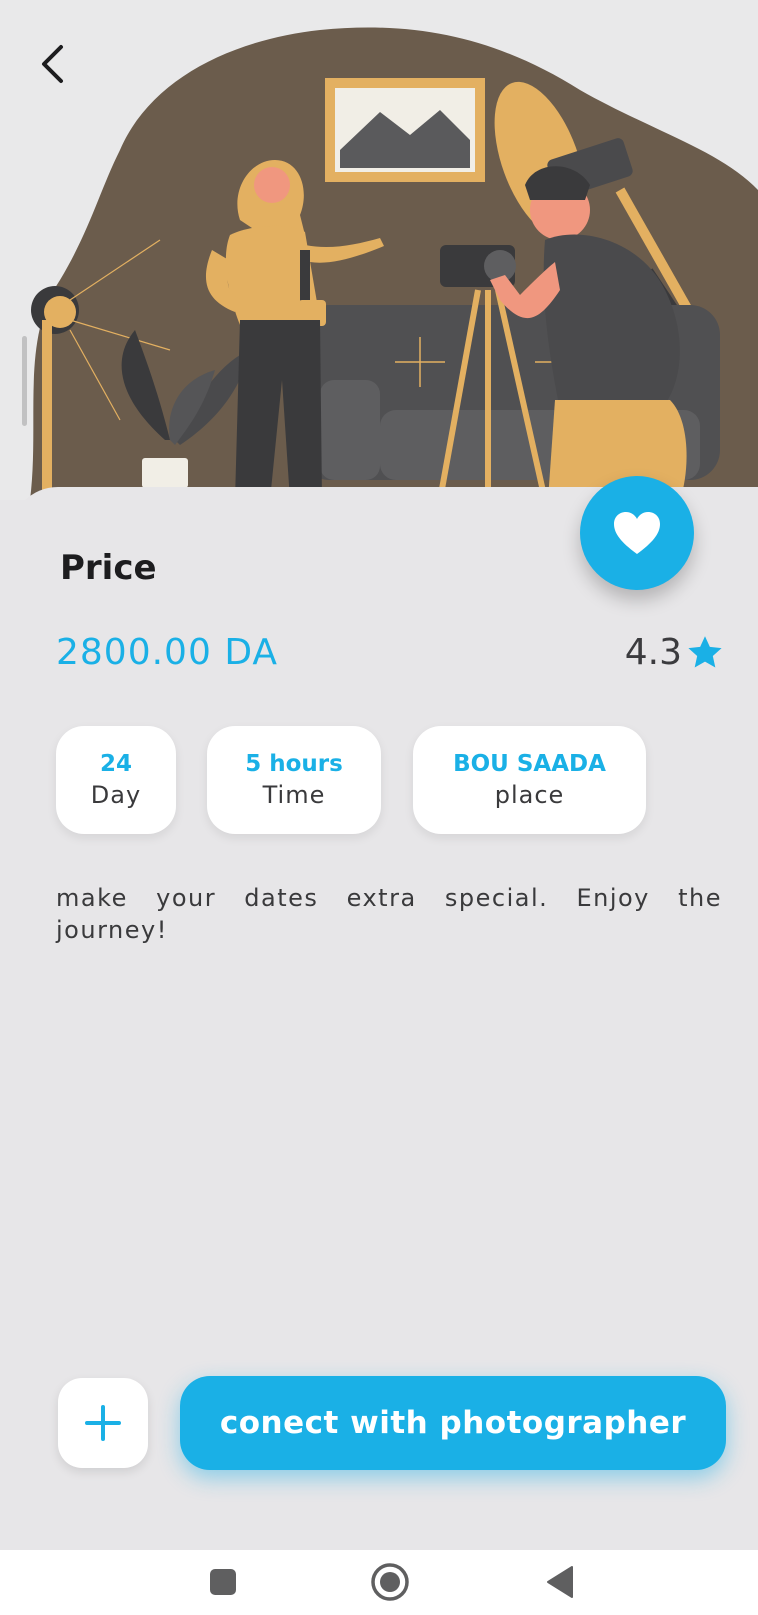  I want to click on rating: 4.3, so click(674, 652).